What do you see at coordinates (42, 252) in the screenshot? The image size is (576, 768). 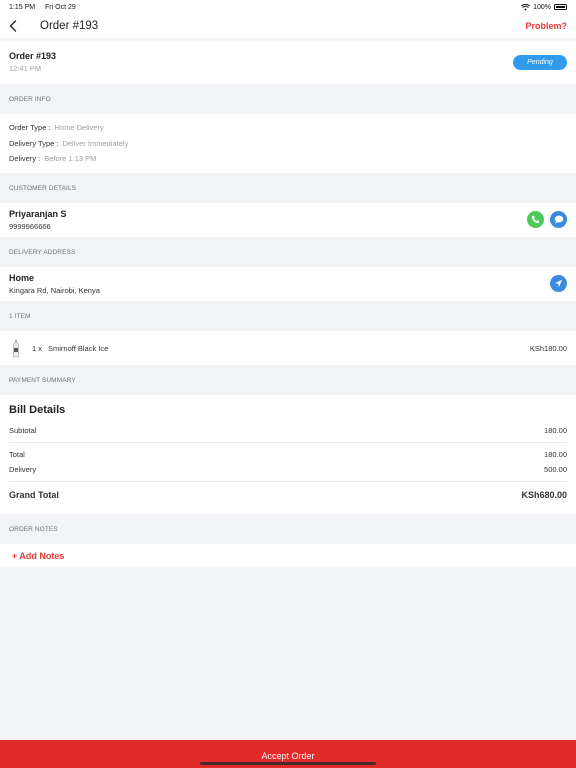 I see `section-label-address: DELIVERY ADDRESS` at bounding box center [42, 252].